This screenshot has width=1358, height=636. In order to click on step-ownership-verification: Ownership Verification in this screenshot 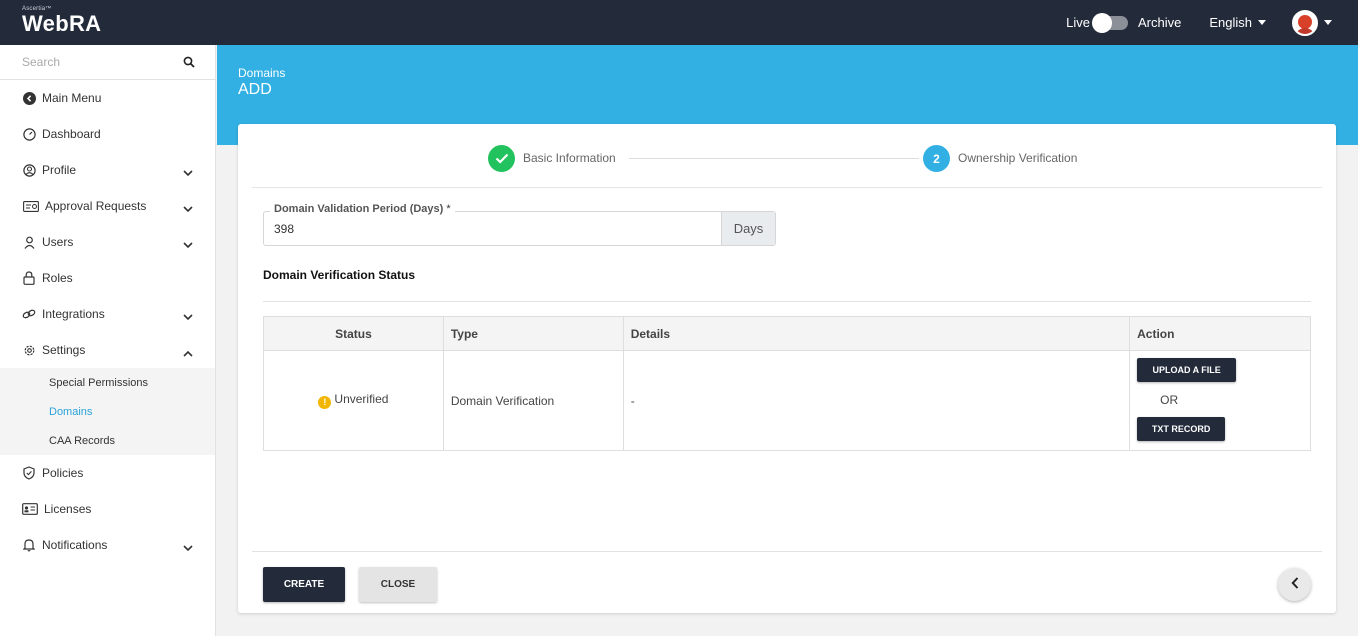, I will do `click(1017, 158)`.